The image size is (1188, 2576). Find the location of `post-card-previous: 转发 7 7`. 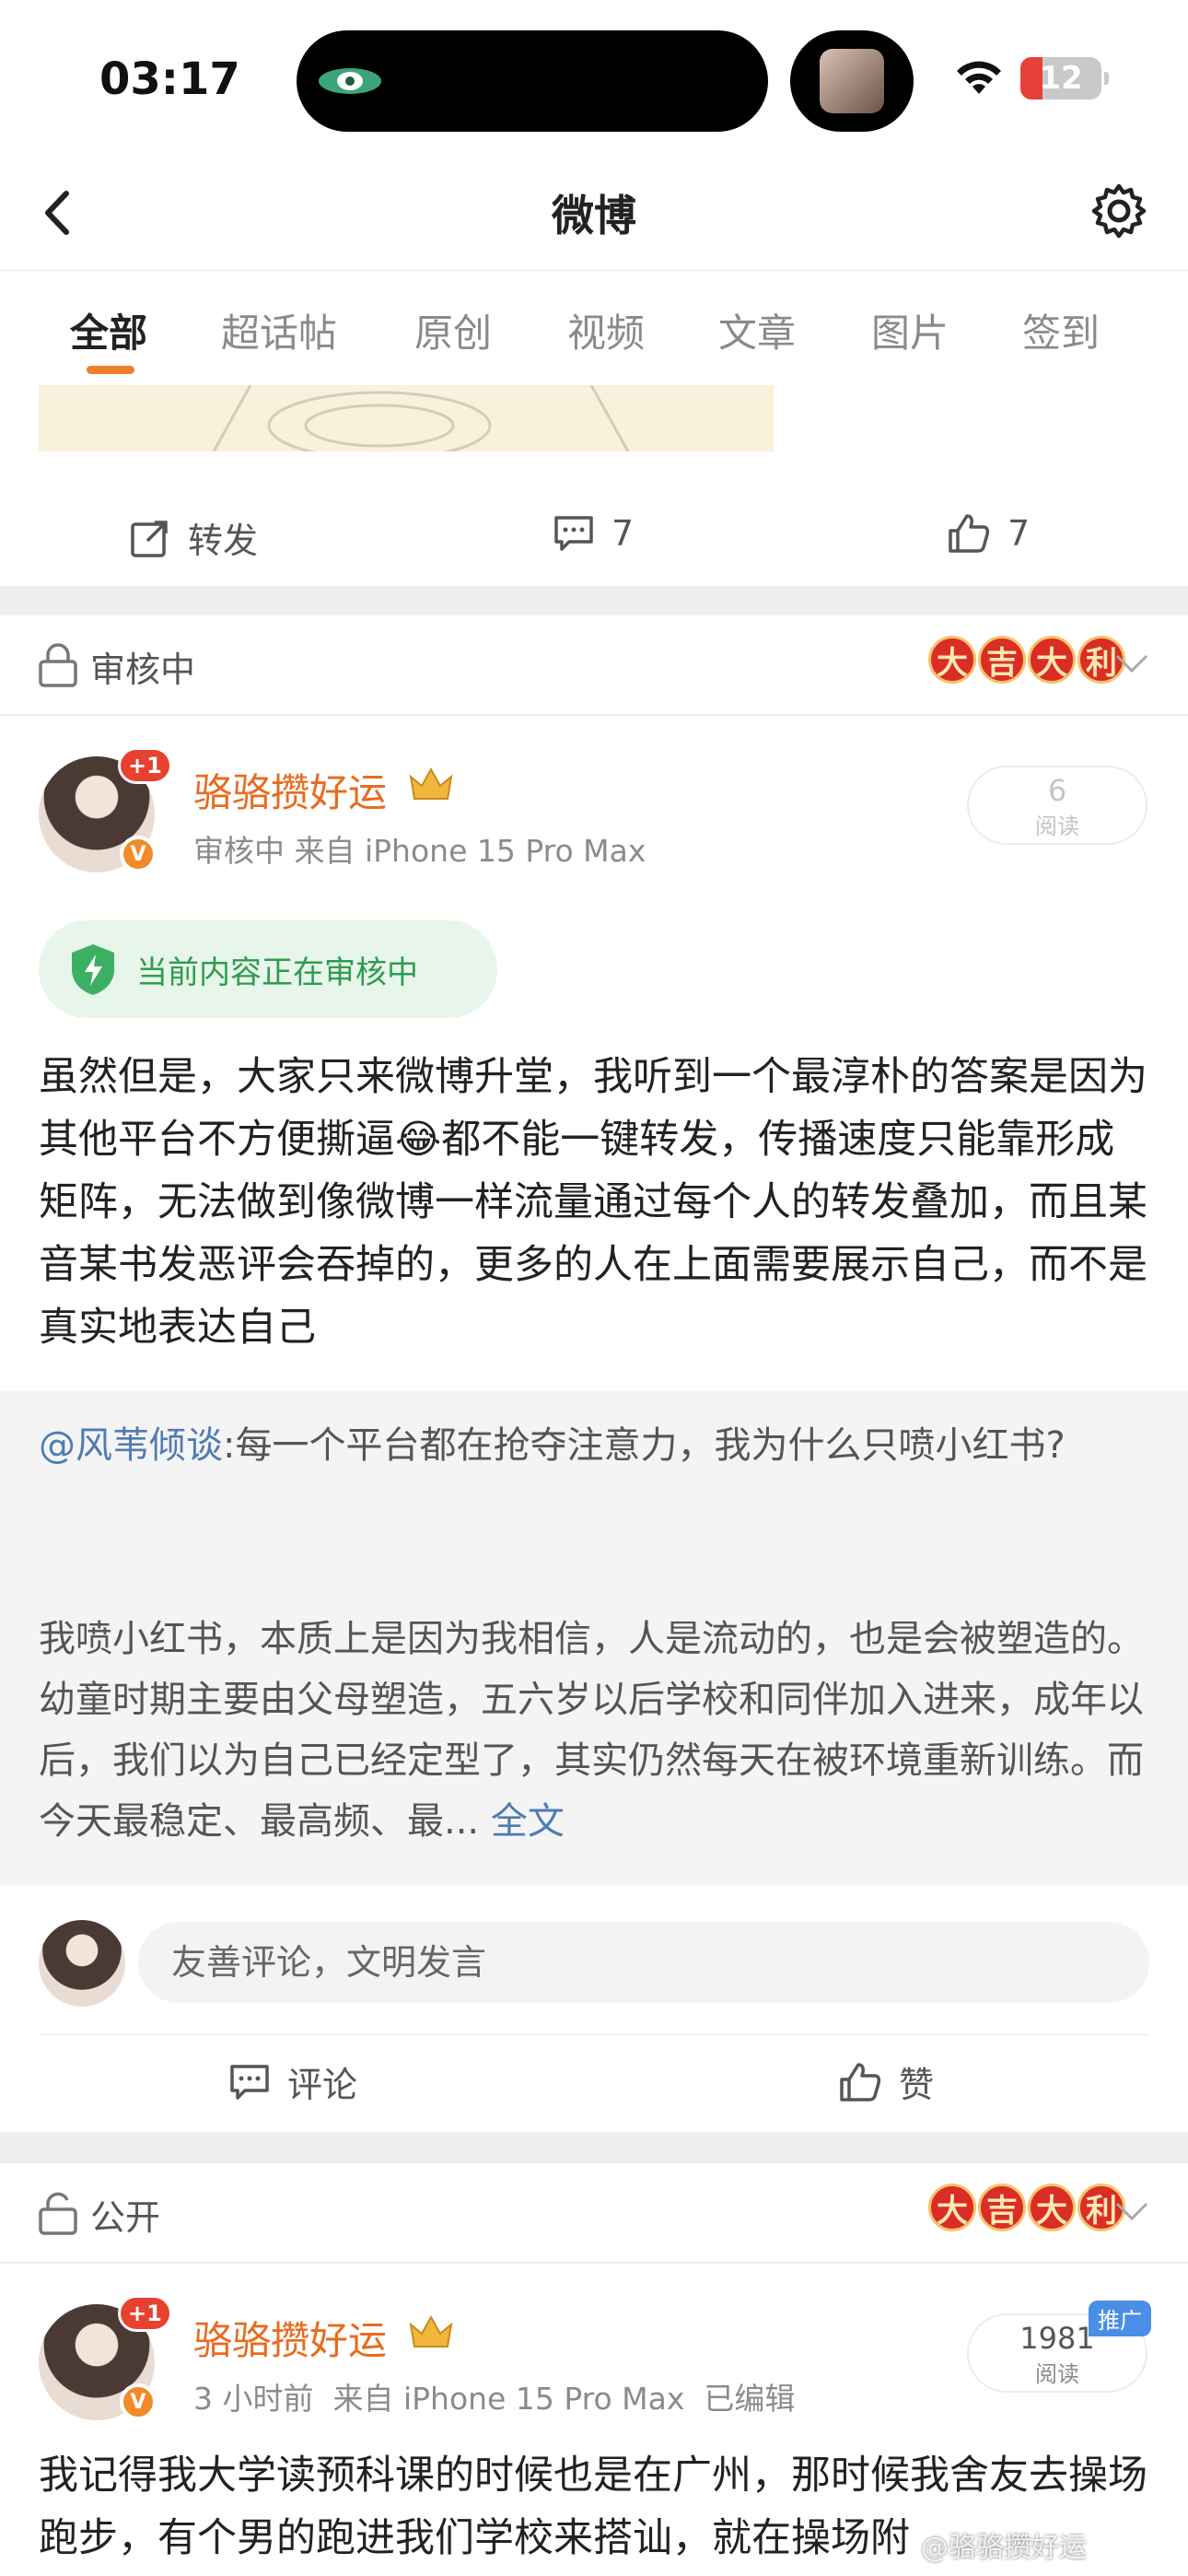

post-card-previous: 转发 7 7 is located at coordinates (594, 485).